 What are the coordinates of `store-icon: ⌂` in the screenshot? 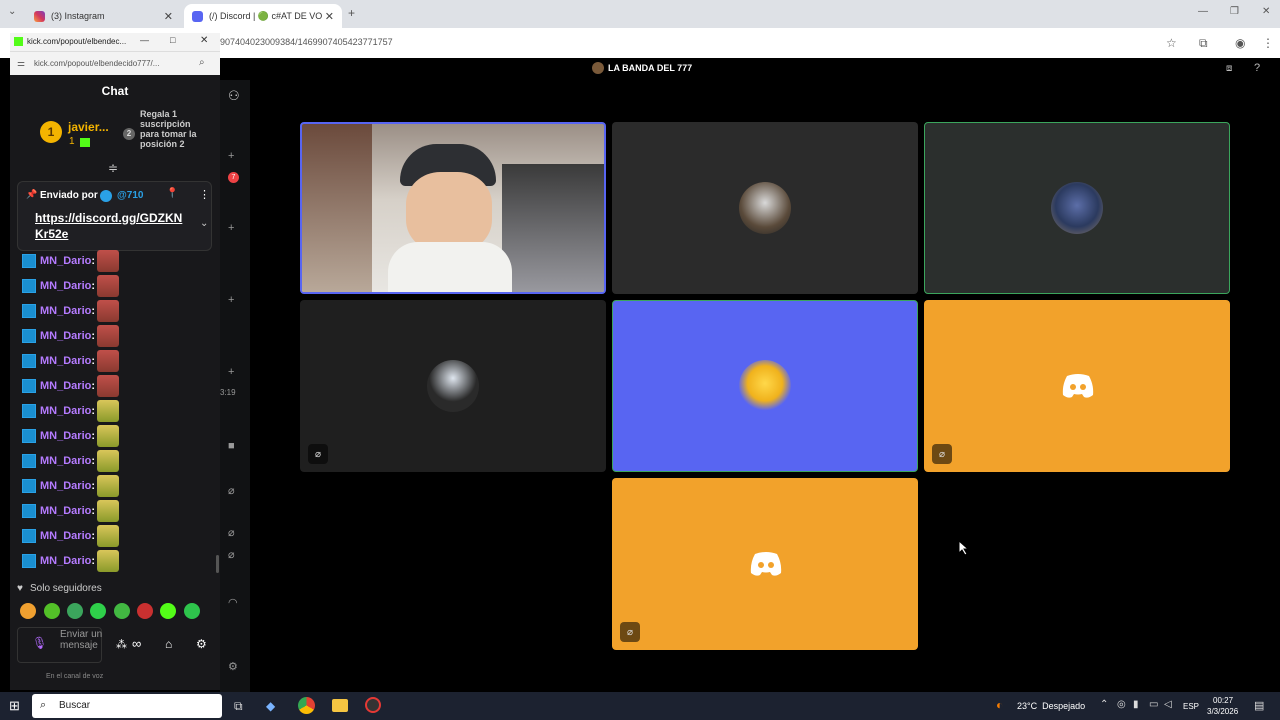 It's located at (168, 644).